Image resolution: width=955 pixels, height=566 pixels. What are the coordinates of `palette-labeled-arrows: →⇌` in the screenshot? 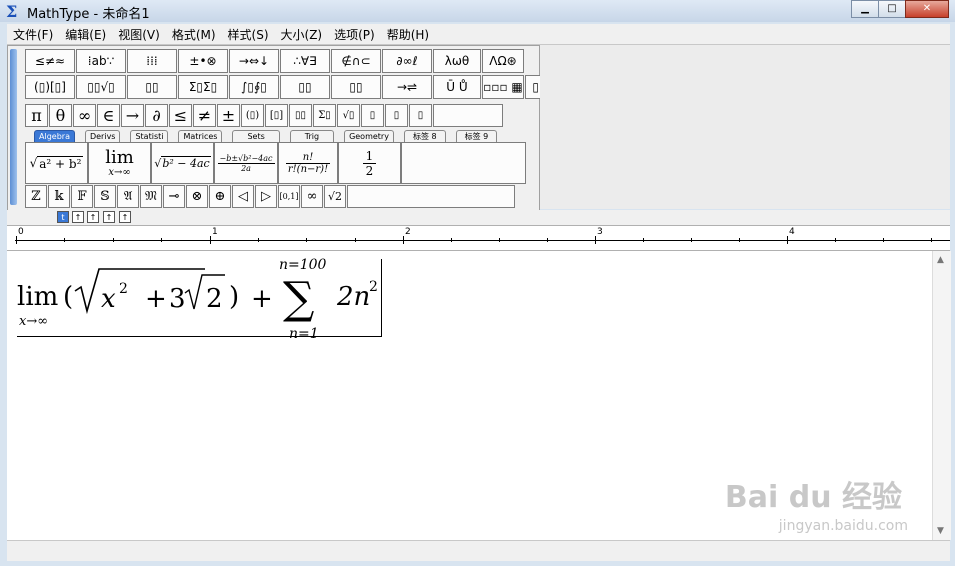 It's located at (407, 87).